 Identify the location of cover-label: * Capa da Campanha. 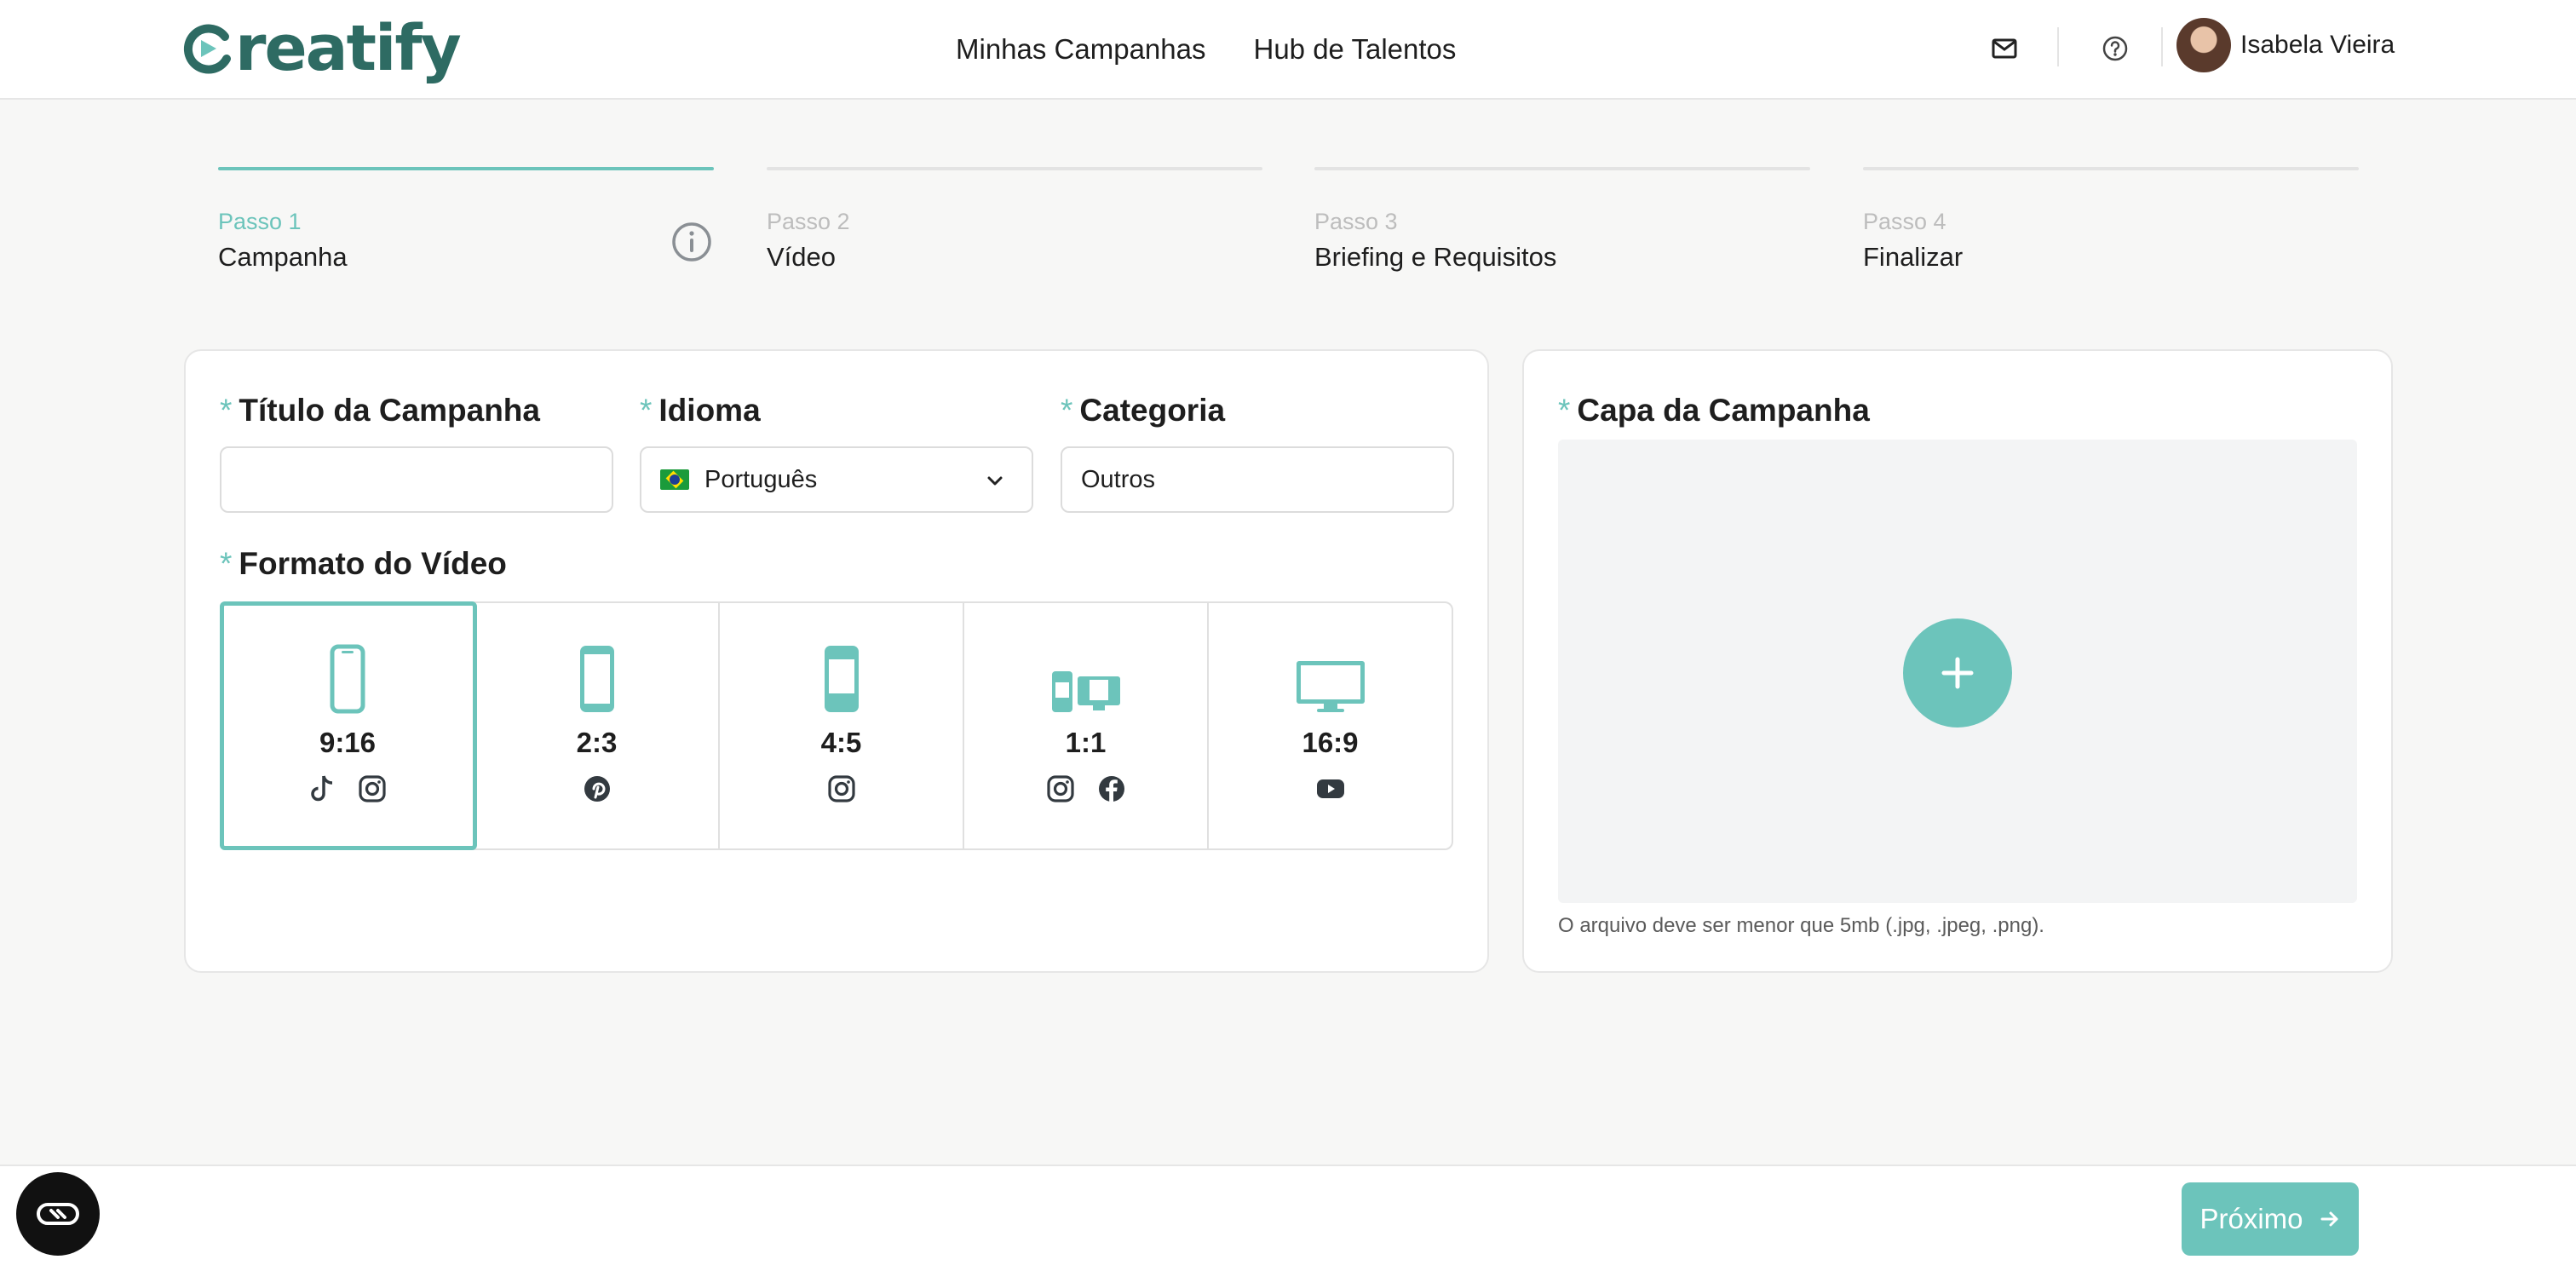
(1714, 410).